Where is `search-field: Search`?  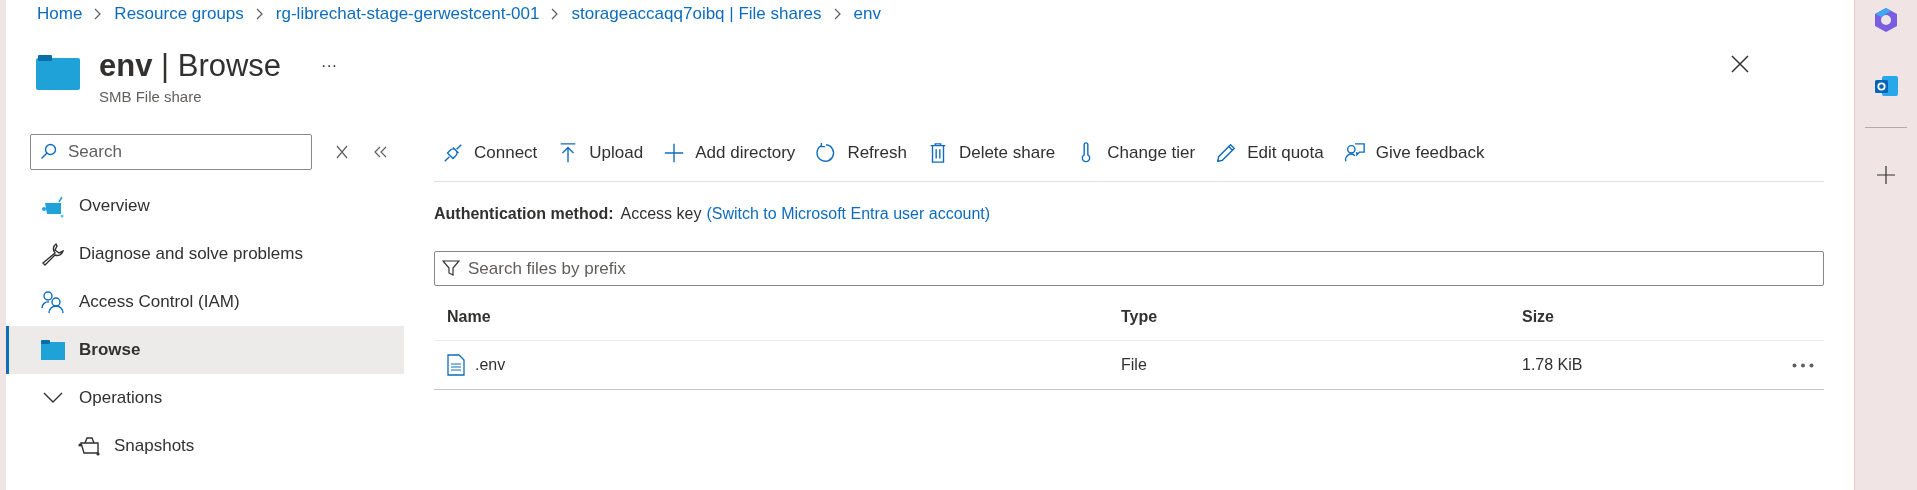
search-field: Search is located at coordinates (171, 152).